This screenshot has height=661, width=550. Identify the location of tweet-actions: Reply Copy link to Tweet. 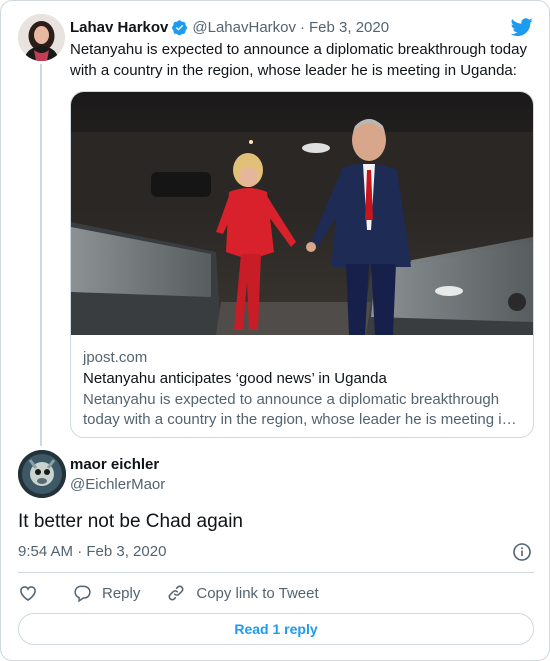
(168, 593).